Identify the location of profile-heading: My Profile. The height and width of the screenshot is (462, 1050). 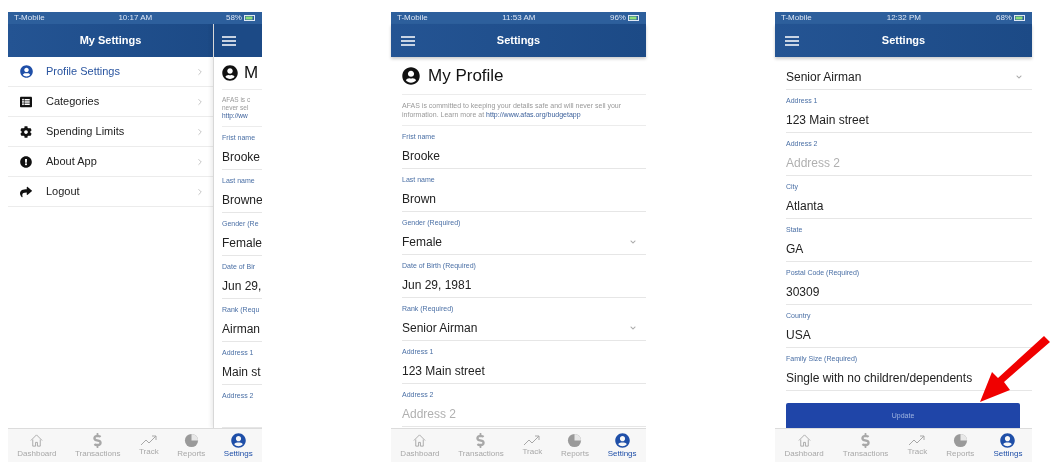
(466, 75).